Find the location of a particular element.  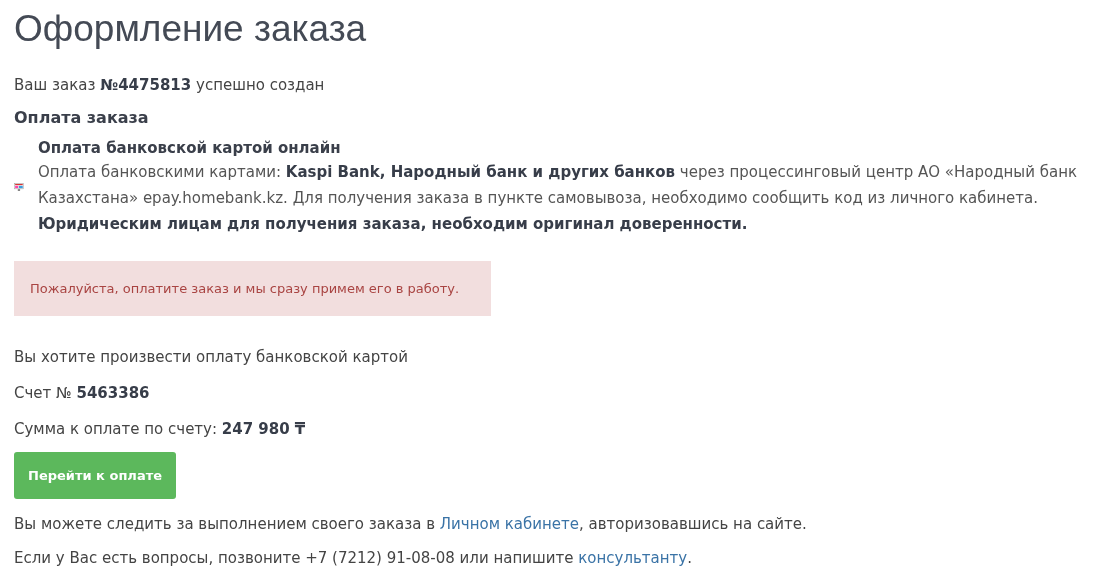

contact-note: Если у Вас есть вопросы, позвоните +7 (7212) 91-08-08 или напишите консультанту. is located at coordinates (353, 558).